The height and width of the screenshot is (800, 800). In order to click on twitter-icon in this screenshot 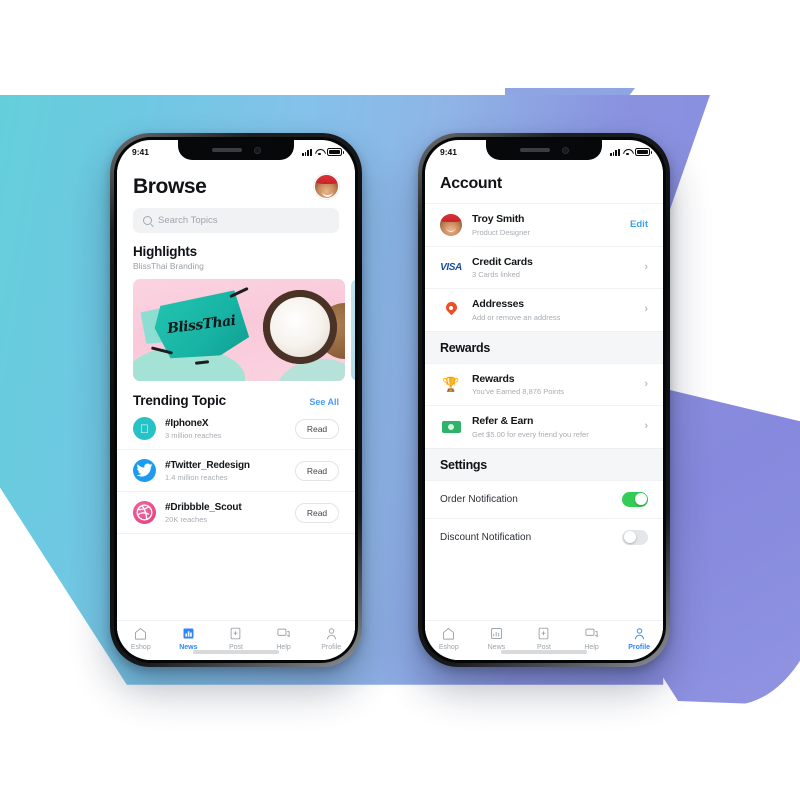, I will do `click(144, 470)`.